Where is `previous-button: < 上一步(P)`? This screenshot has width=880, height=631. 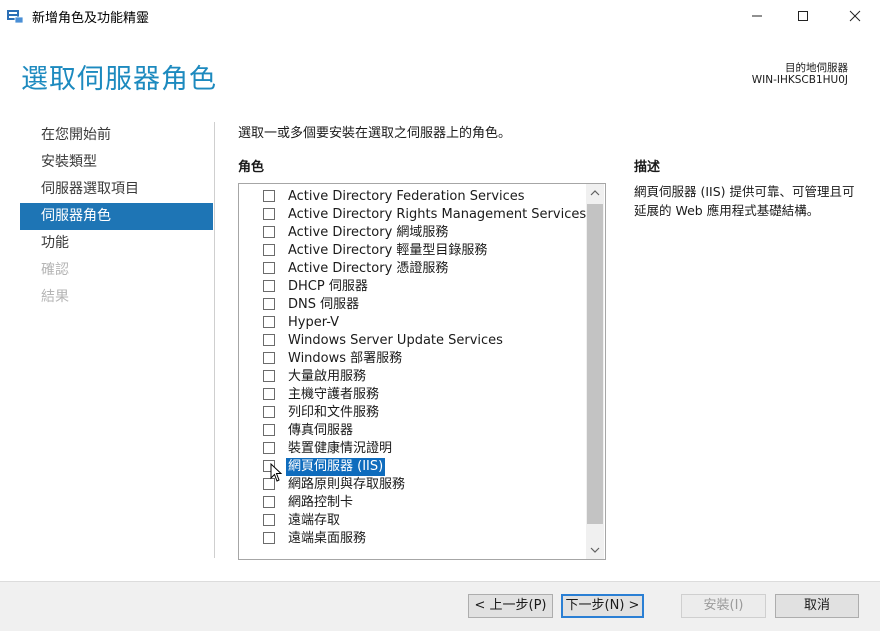 previous-button: < 上一步(P) is located at coordinates (510, 606).